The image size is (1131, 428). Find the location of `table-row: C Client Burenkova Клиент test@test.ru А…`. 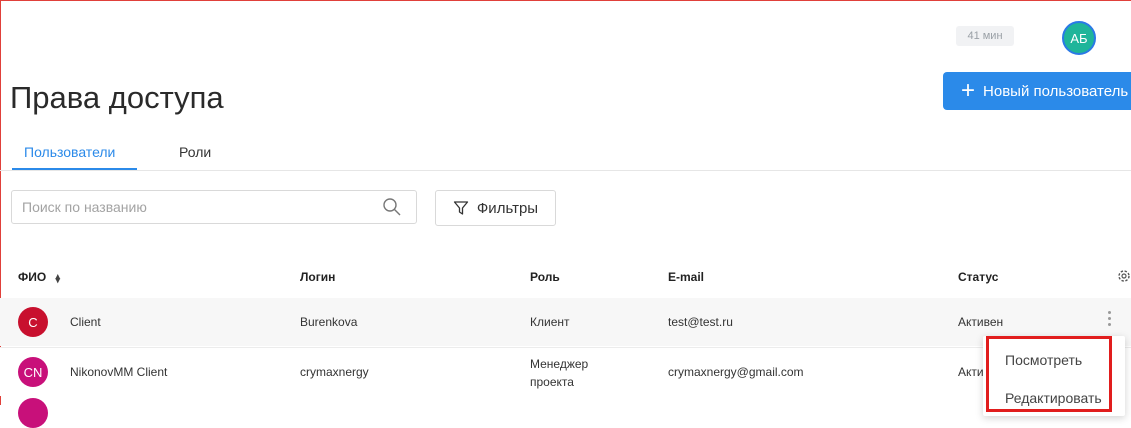

table-row: C Client Burenkova Клиент test@test.ru А… is located at coordinates (565, 322).